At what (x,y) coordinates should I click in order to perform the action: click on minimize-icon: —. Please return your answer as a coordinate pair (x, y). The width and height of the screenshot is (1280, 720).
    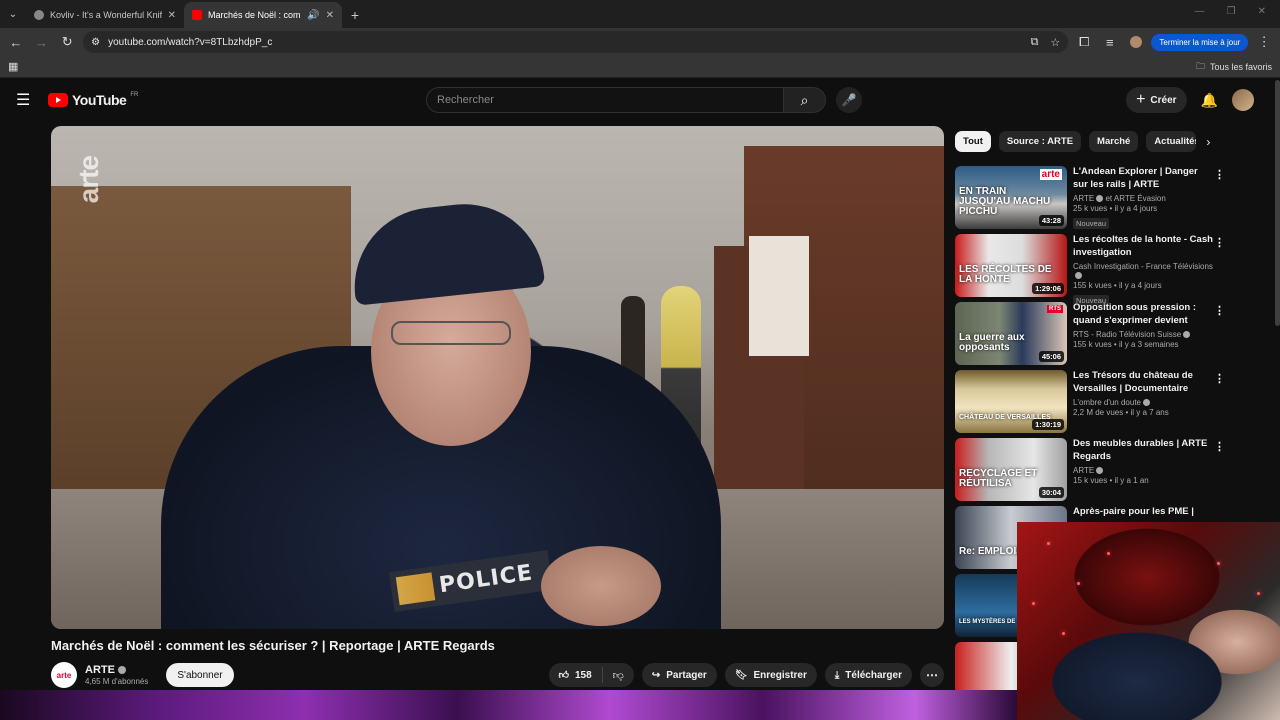
    Looking at the image, I should click on (1200, 11).